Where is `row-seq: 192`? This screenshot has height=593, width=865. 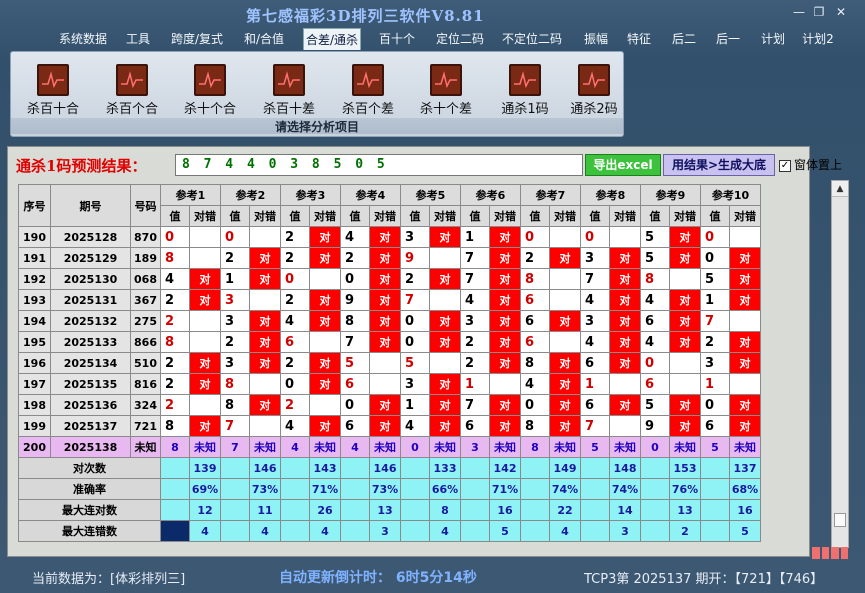
row-seq: 192 is located at coordinates (34, 279).